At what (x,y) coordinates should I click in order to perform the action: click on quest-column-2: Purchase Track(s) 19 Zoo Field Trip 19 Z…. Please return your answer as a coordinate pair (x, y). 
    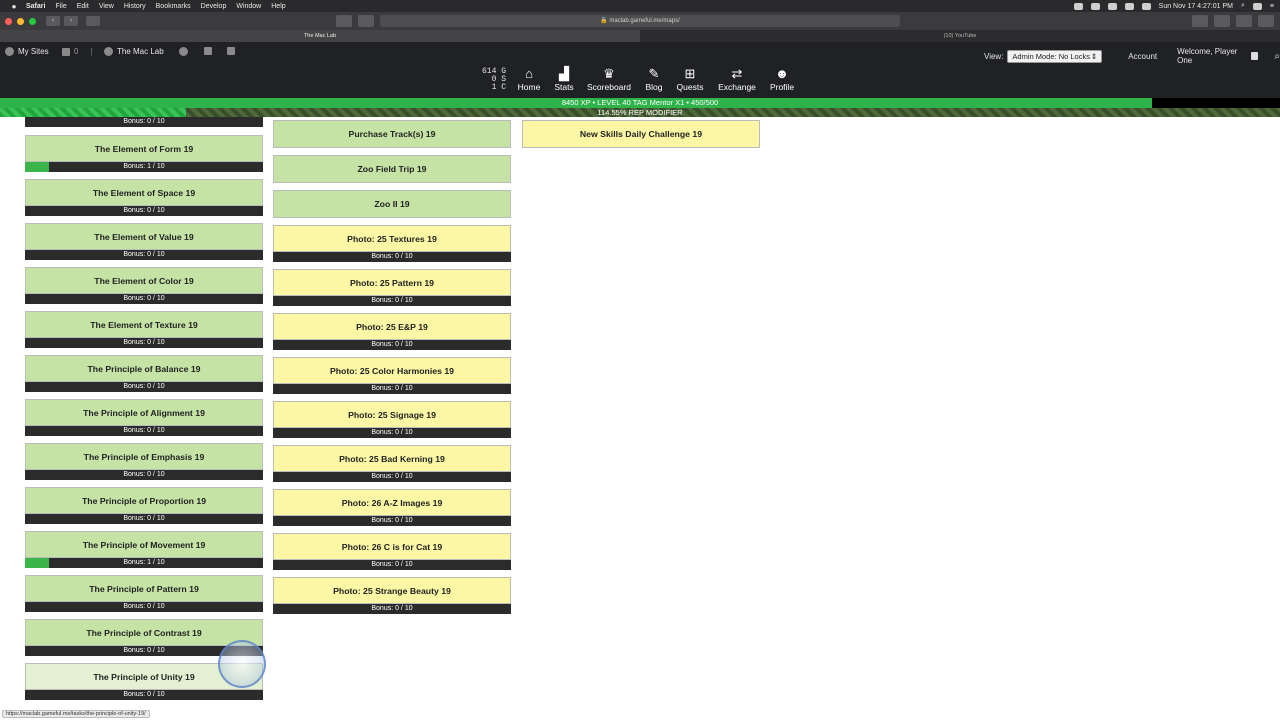
    Looking at the image, I should click on (392, 370).